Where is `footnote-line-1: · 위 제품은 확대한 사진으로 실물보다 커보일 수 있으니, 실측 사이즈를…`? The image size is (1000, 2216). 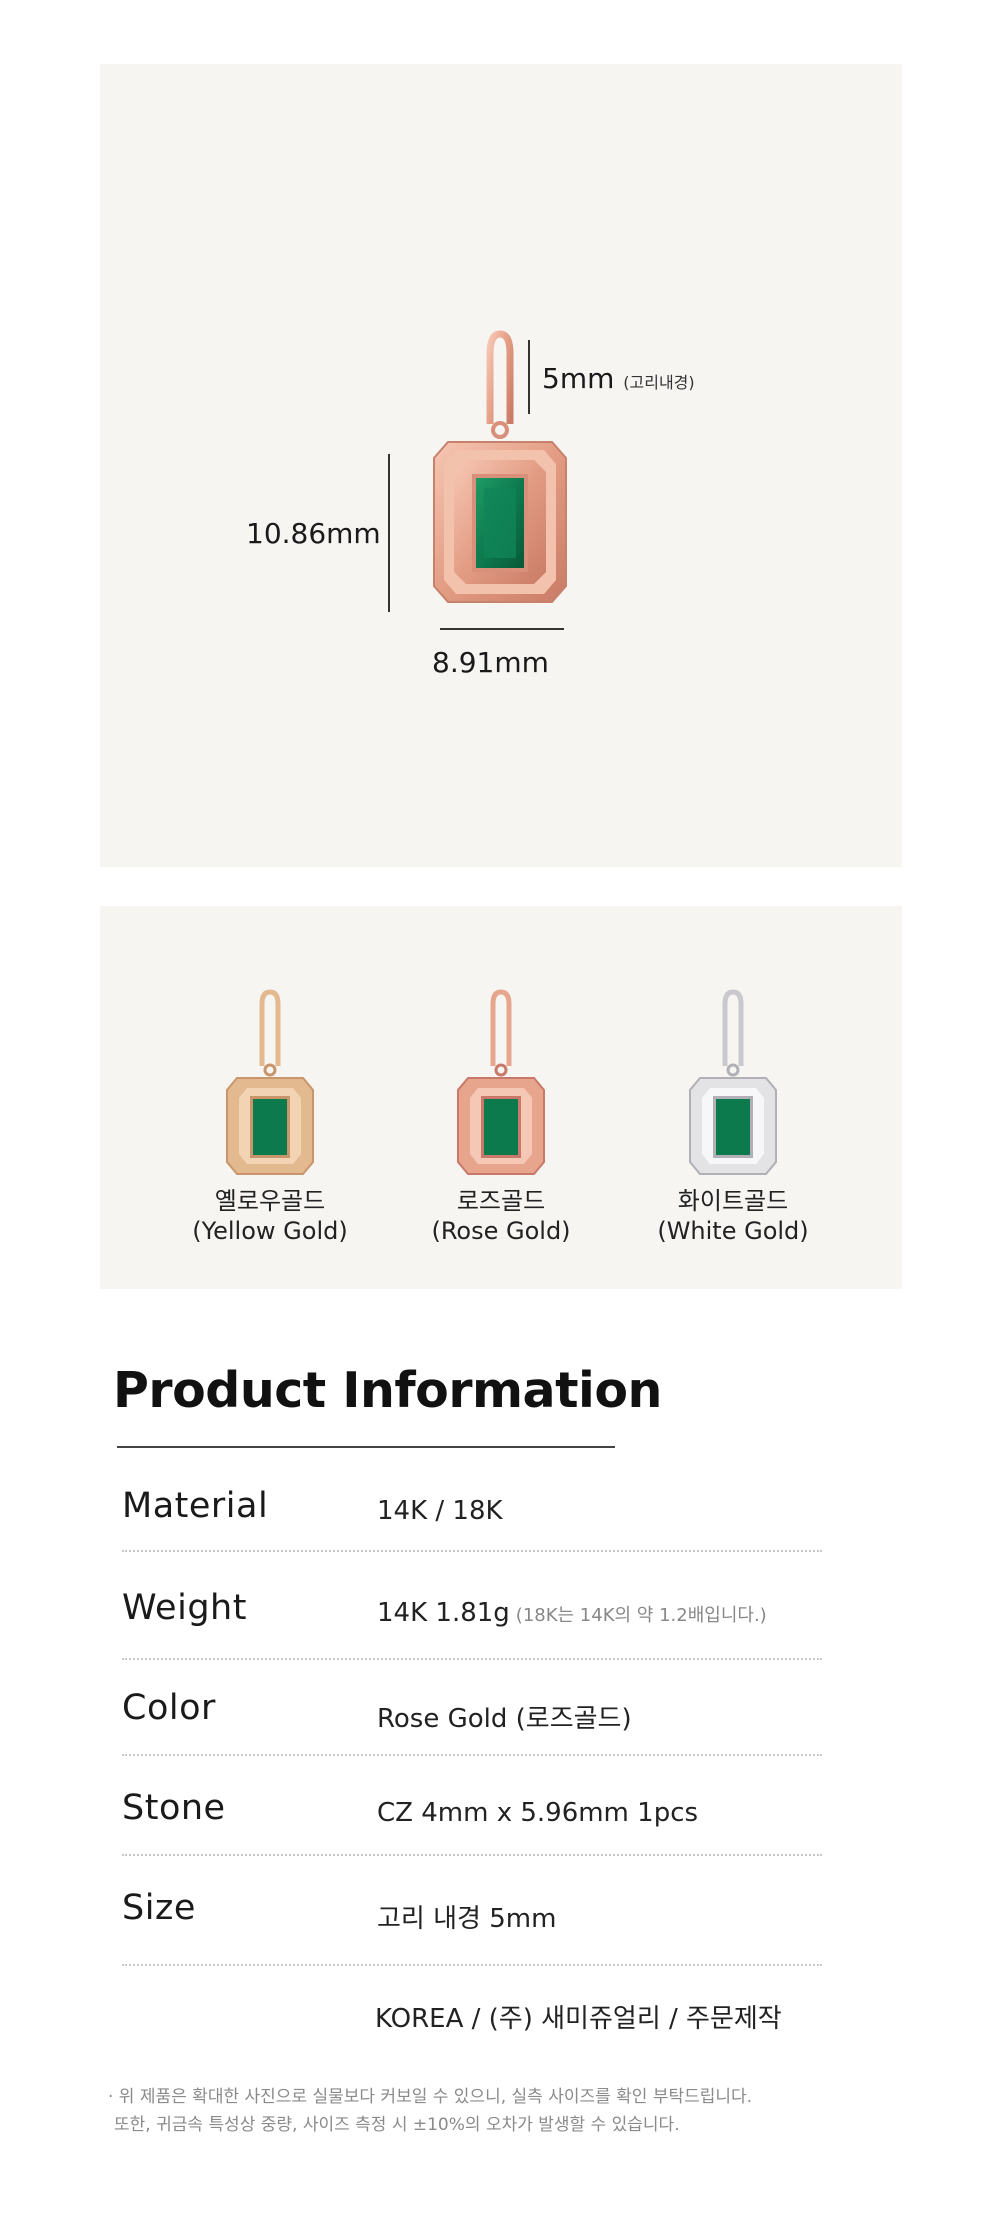
footnote-line-1: · 위 제품은 확대한 사진으로 실물보다 커보일 수 있으니, 실측 사이즈를… is located at coordinates (430, 2097).